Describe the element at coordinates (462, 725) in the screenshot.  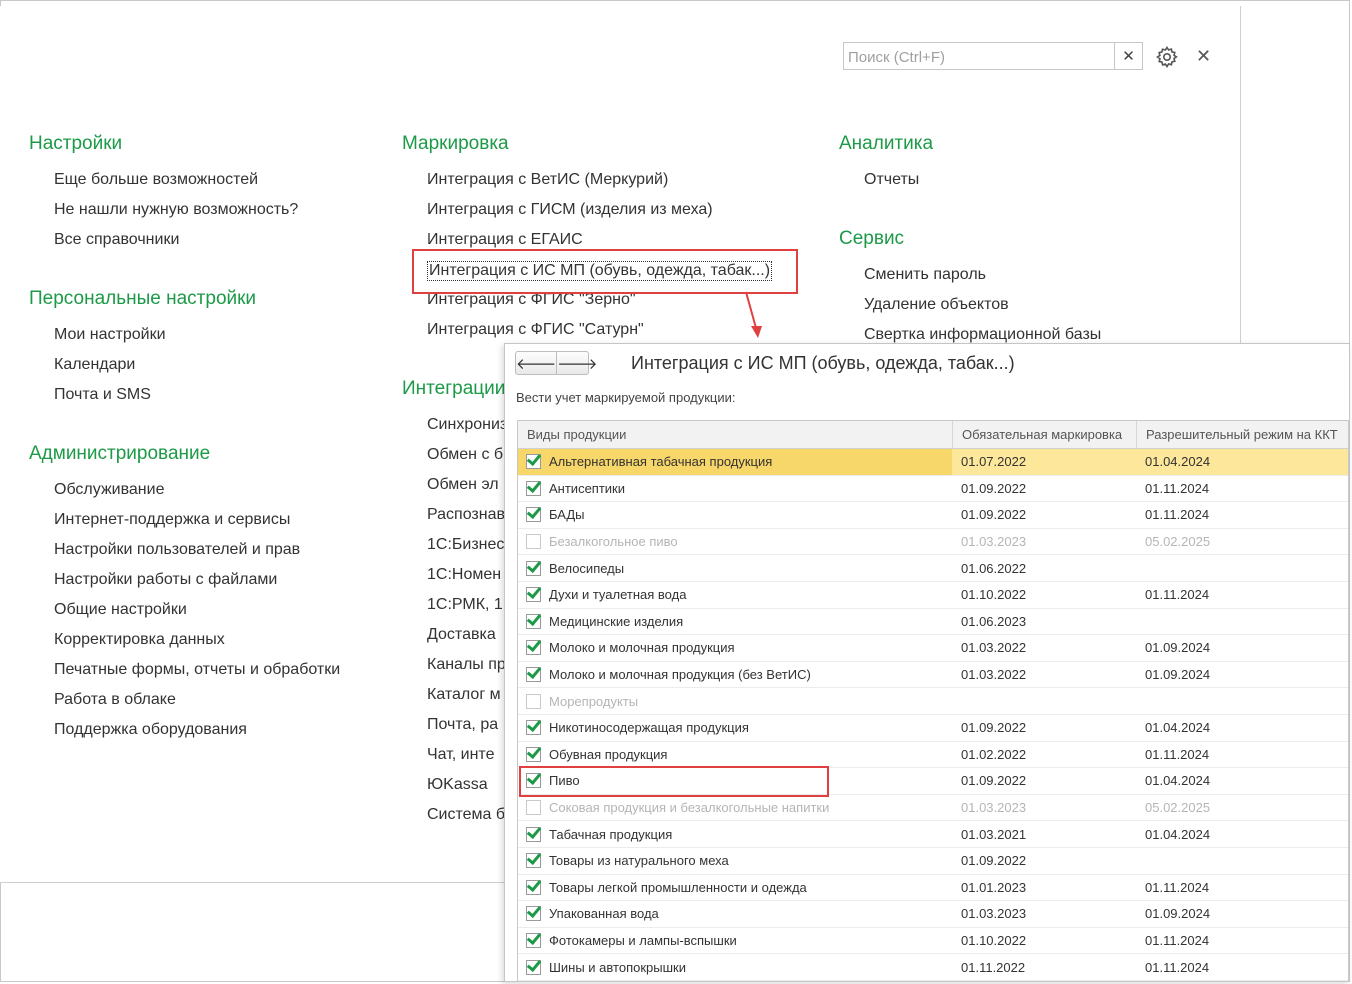
I see `link-integration-11: Почта, ра` at that location.